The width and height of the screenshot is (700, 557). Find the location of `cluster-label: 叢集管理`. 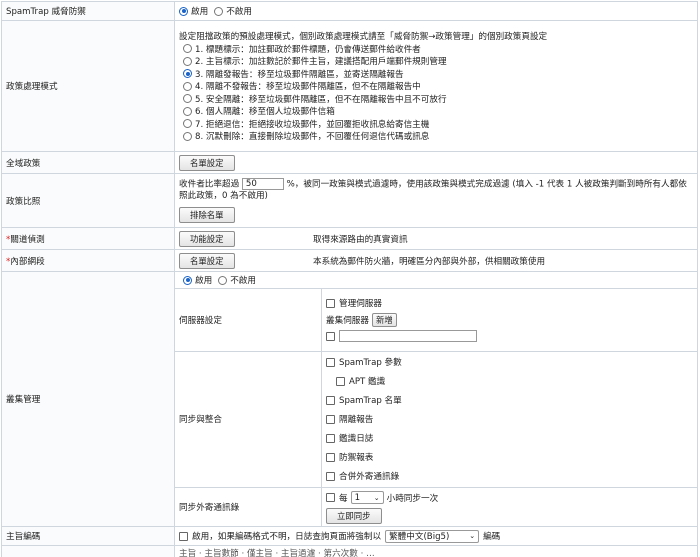

cluster-label: 叢集管理 is located at coordinates (88, 399).